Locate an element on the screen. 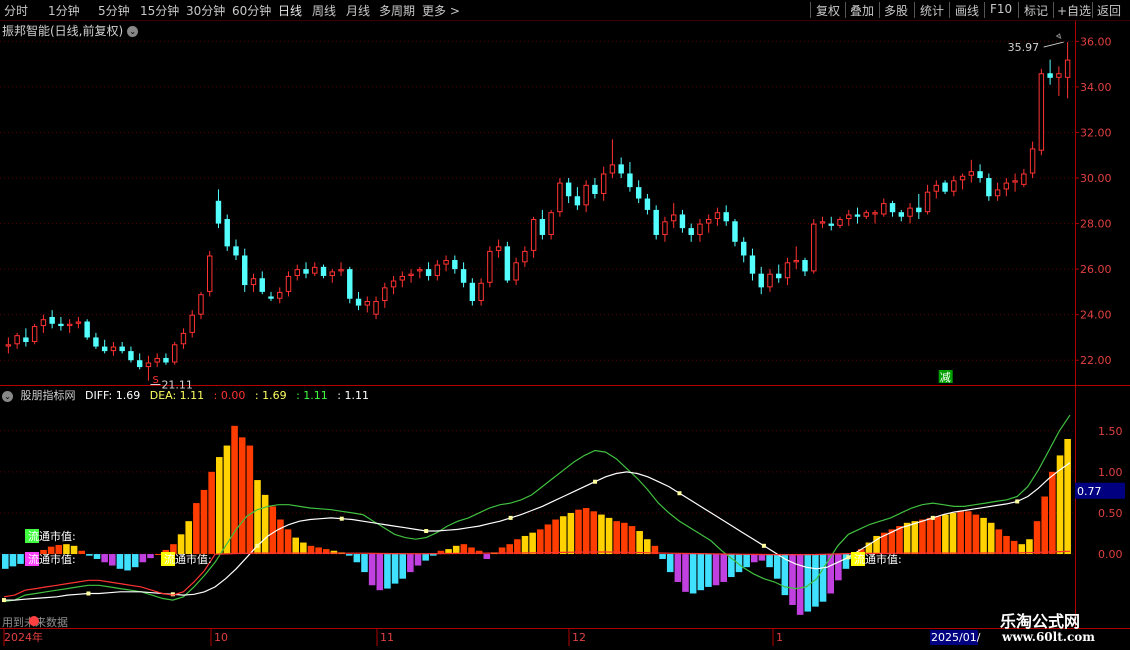 This screenshot has height=650, width=1130. jian-marker-text: 减 is located at coordinates (945, 377).